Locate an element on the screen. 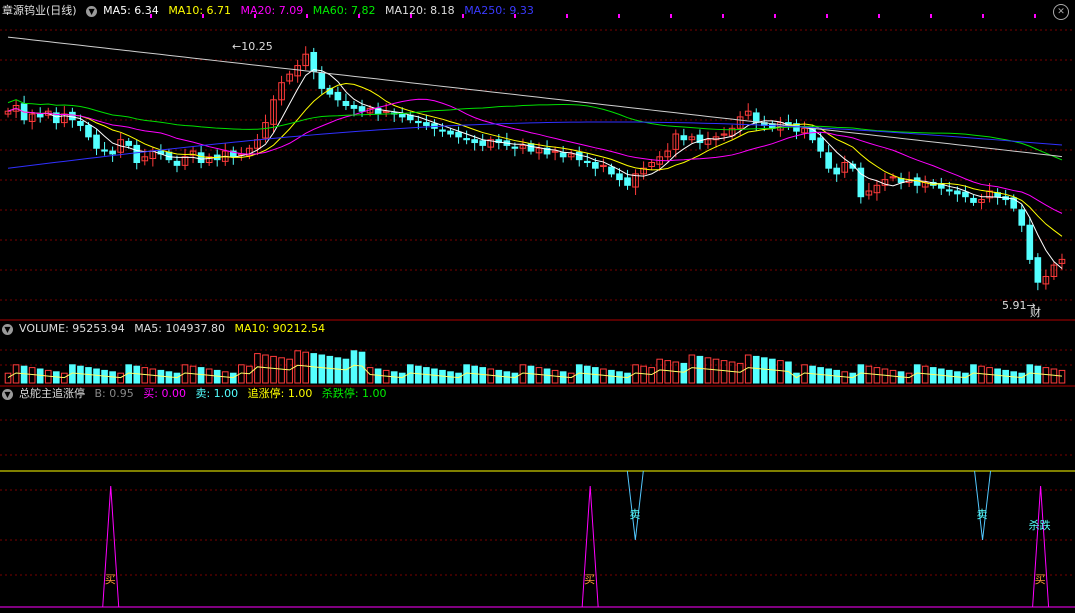 This screenshot has width=1075, height=613. indicator-name: 总舵主追涨停 is located at coordinates (52, 393).